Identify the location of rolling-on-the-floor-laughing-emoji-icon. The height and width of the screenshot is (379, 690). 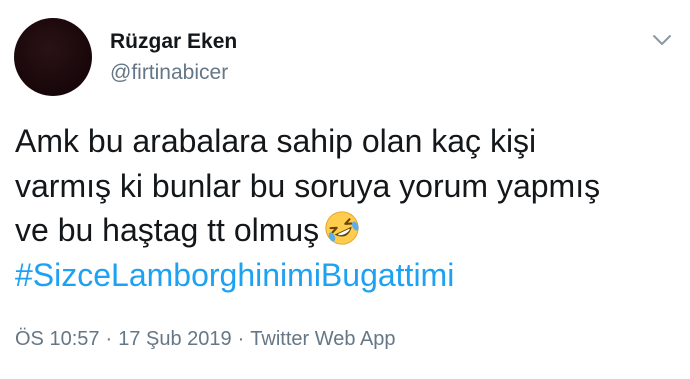
(342, 228).